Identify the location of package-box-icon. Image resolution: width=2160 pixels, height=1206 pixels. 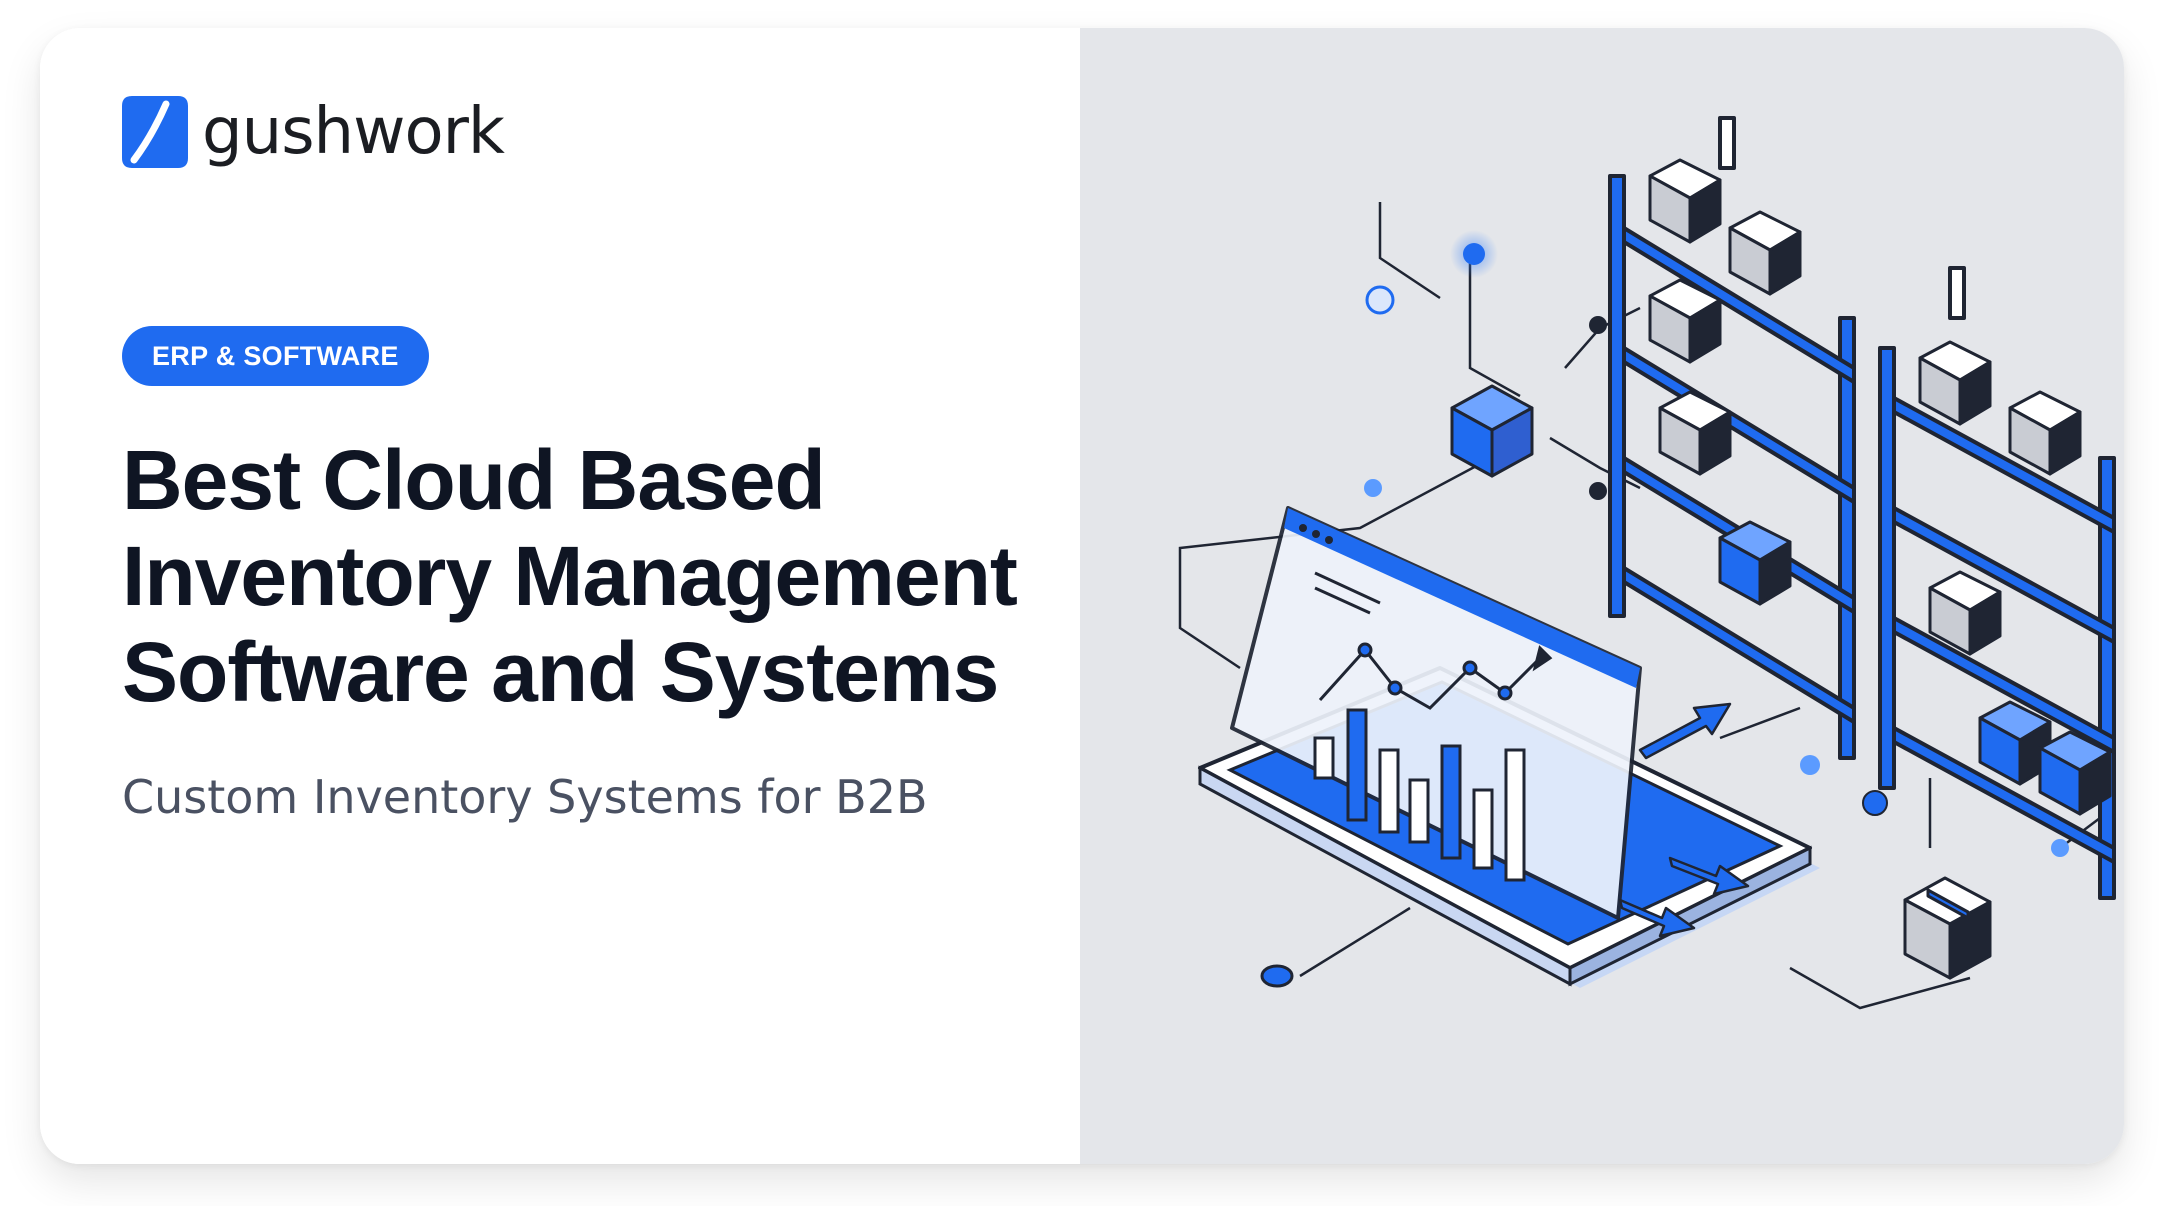
(1492, 431).